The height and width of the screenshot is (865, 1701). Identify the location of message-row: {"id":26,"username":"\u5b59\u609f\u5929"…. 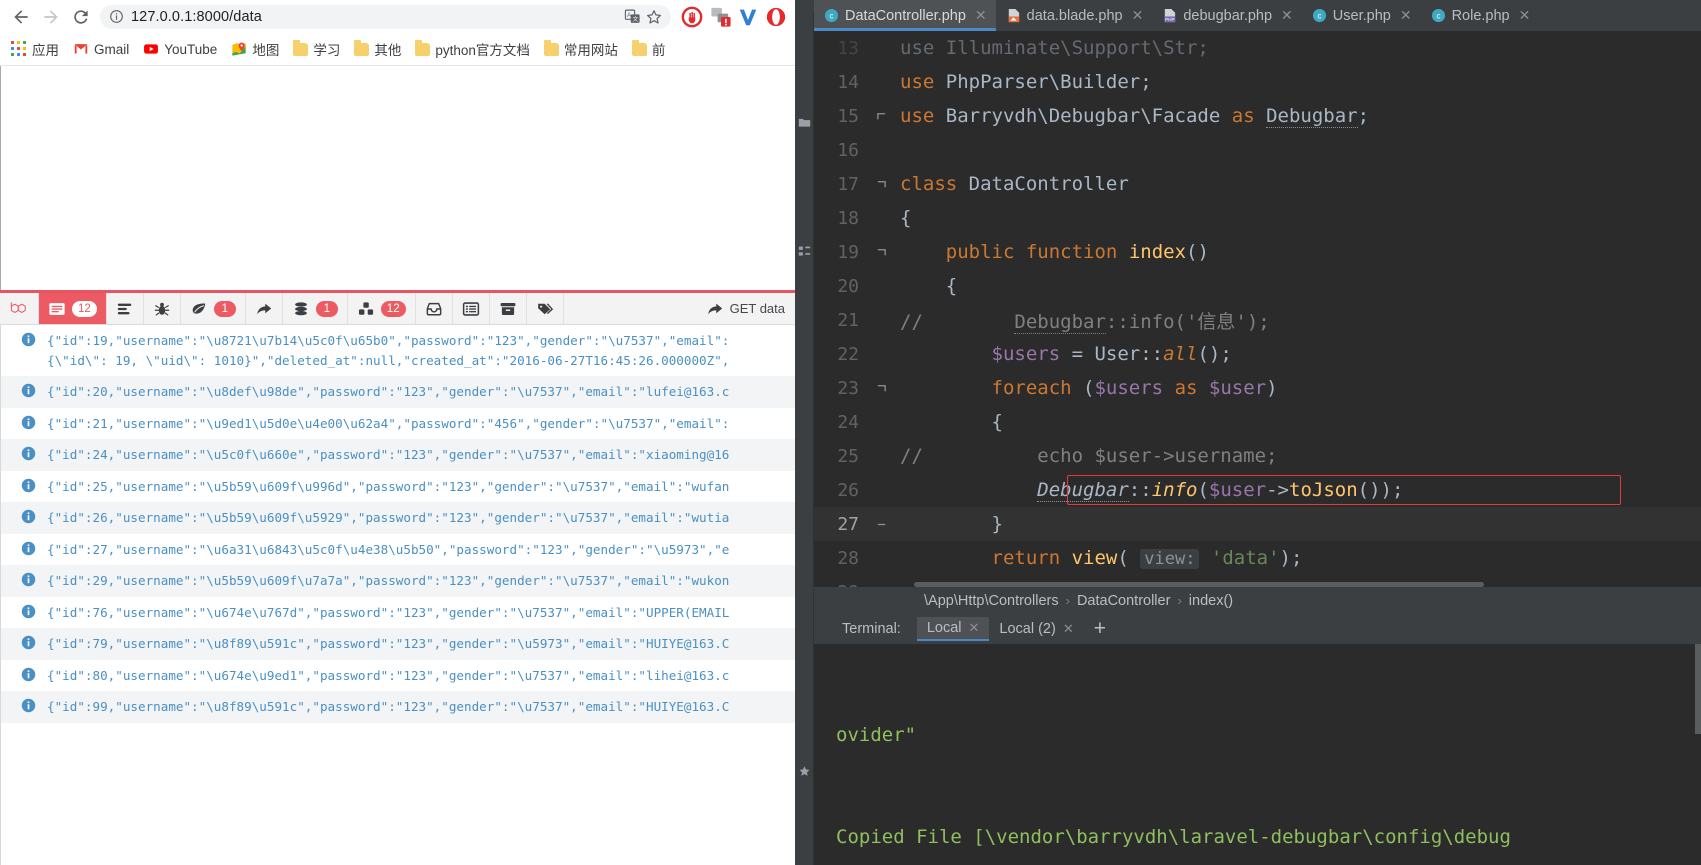
(398, 518).